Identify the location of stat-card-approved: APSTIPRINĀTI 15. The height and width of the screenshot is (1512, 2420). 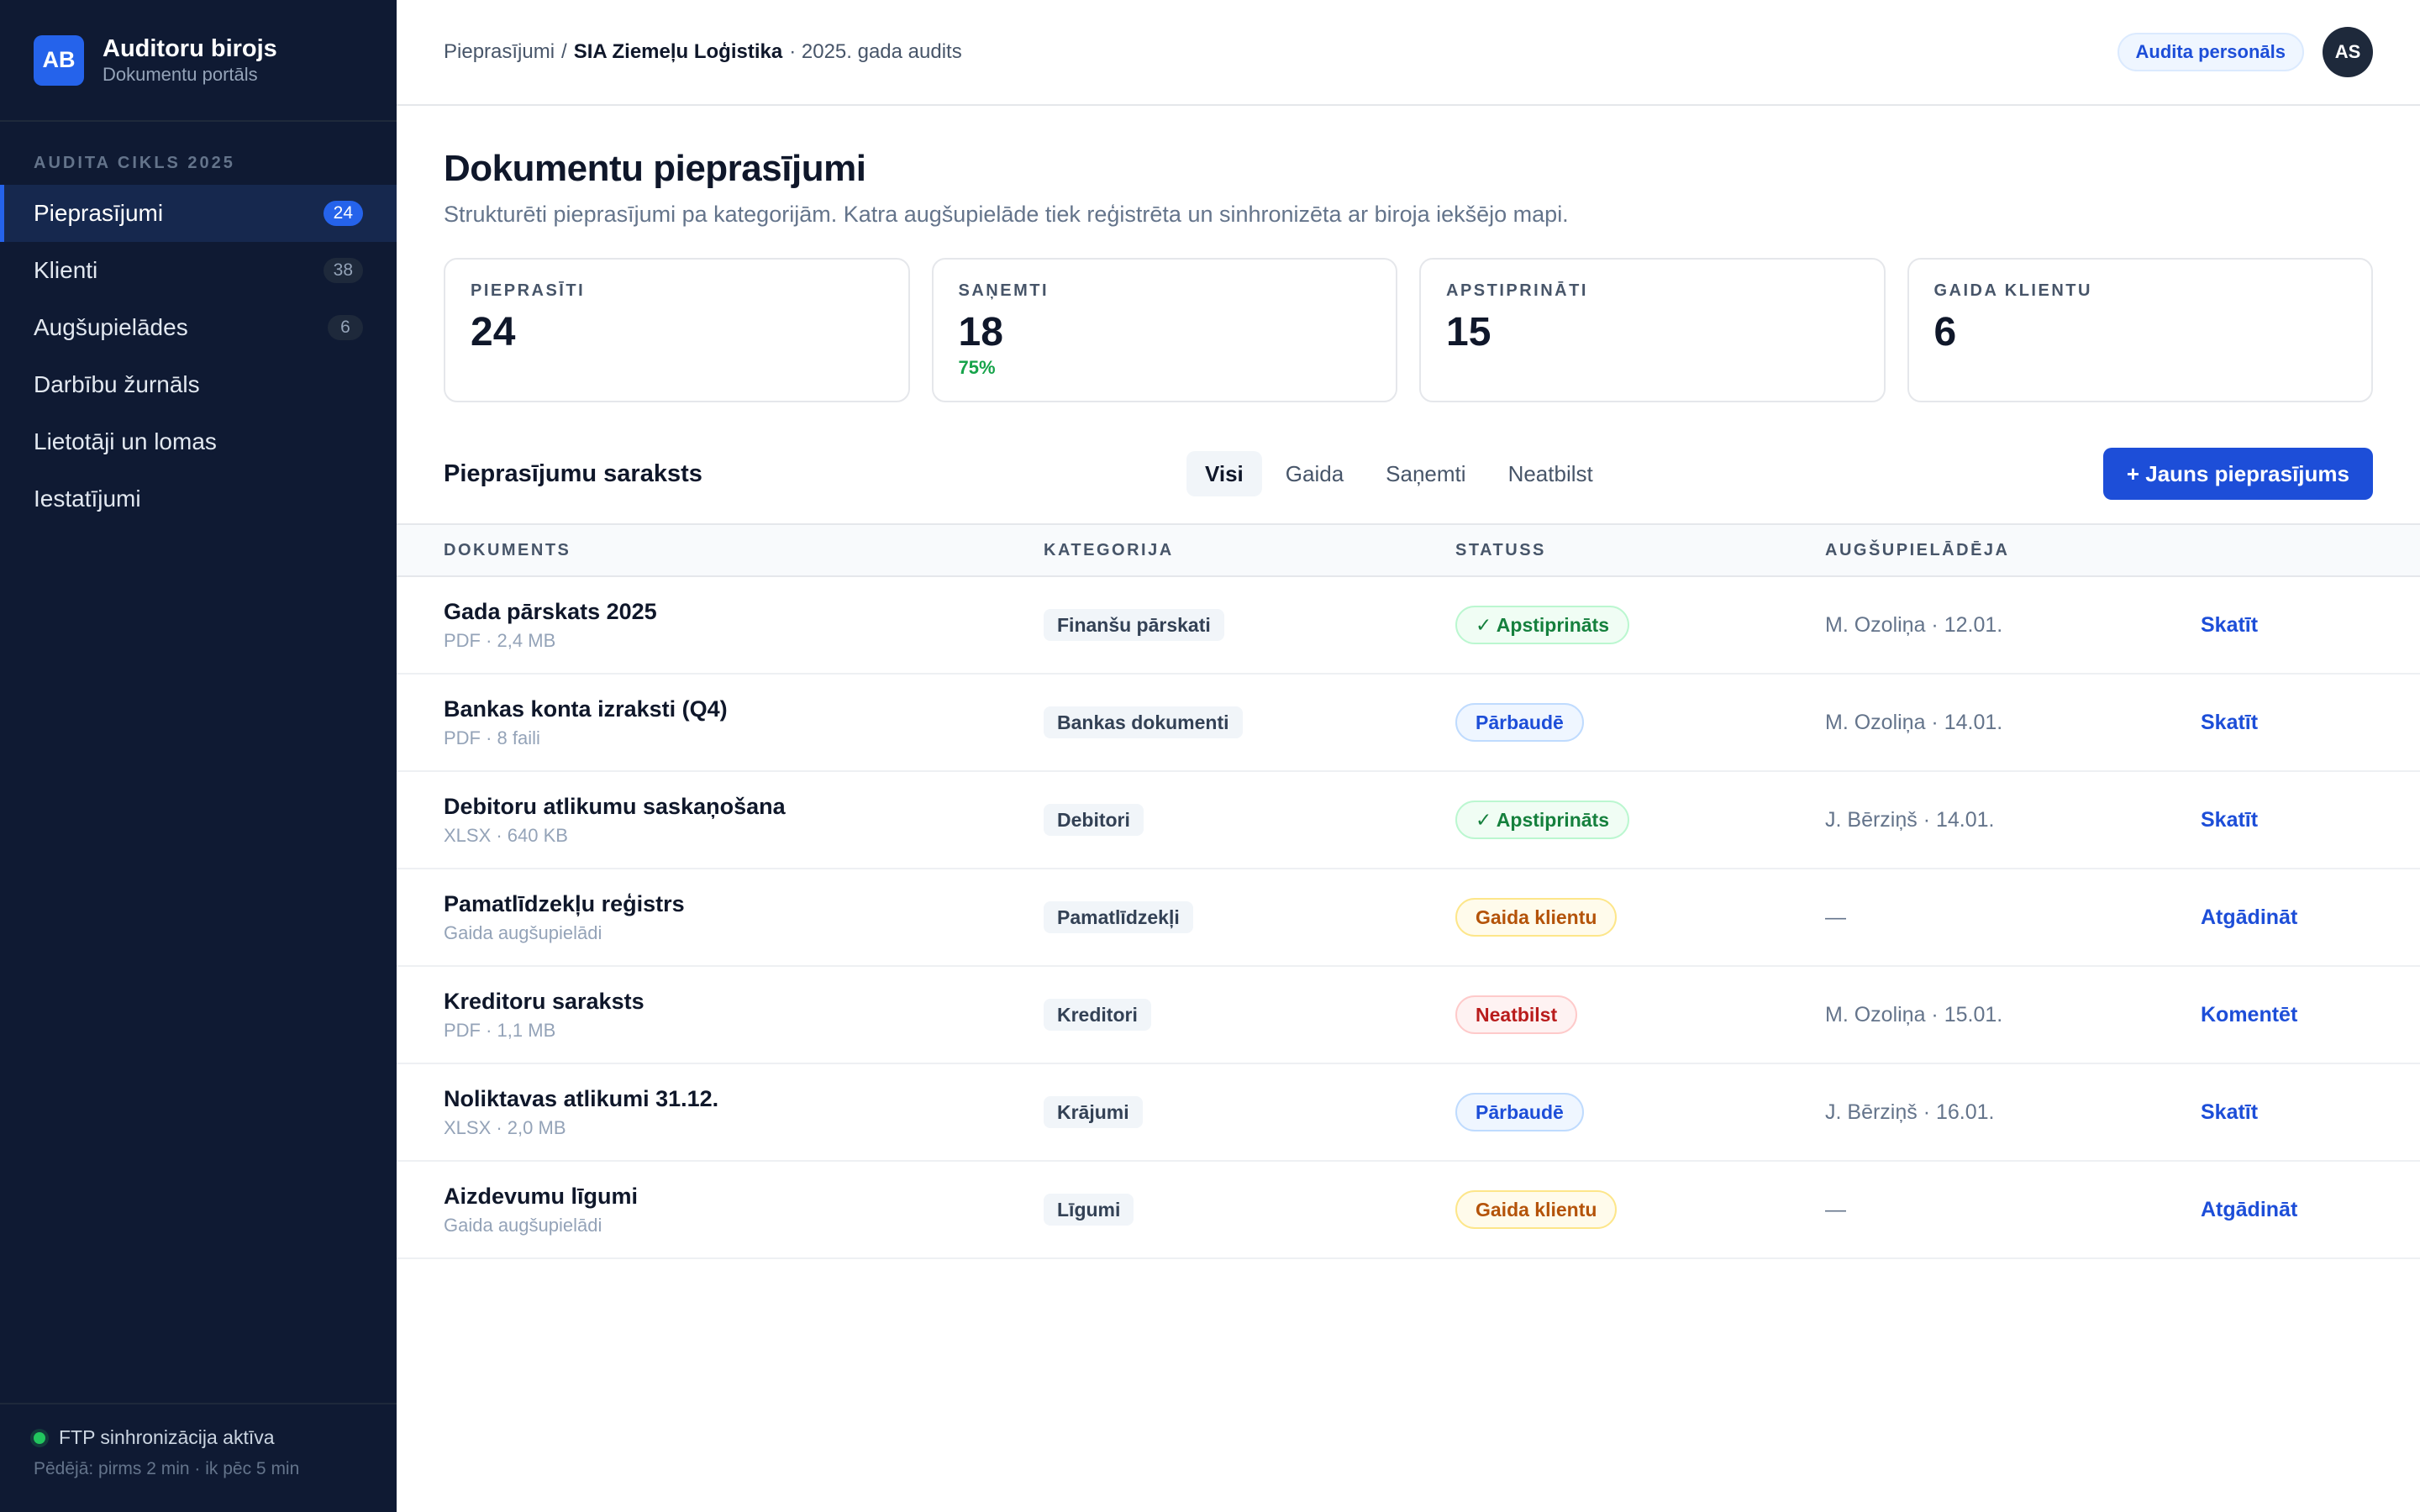
(1652, 330).